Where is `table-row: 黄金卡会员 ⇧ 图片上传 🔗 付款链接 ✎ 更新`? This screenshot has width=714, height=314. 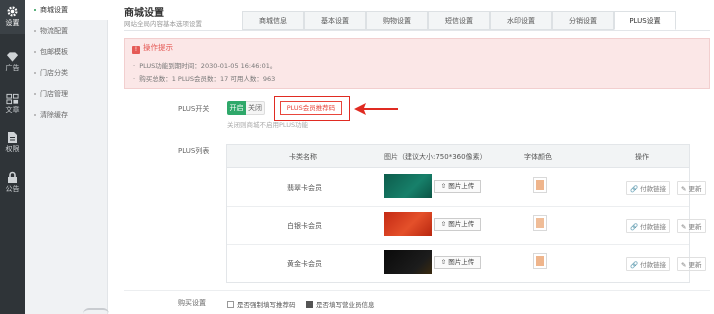
table-row: 黄金卡会员 ⇧ 图片上传 🔗 付款链接 ✎ 更新 is located at coordinates (466, 264).